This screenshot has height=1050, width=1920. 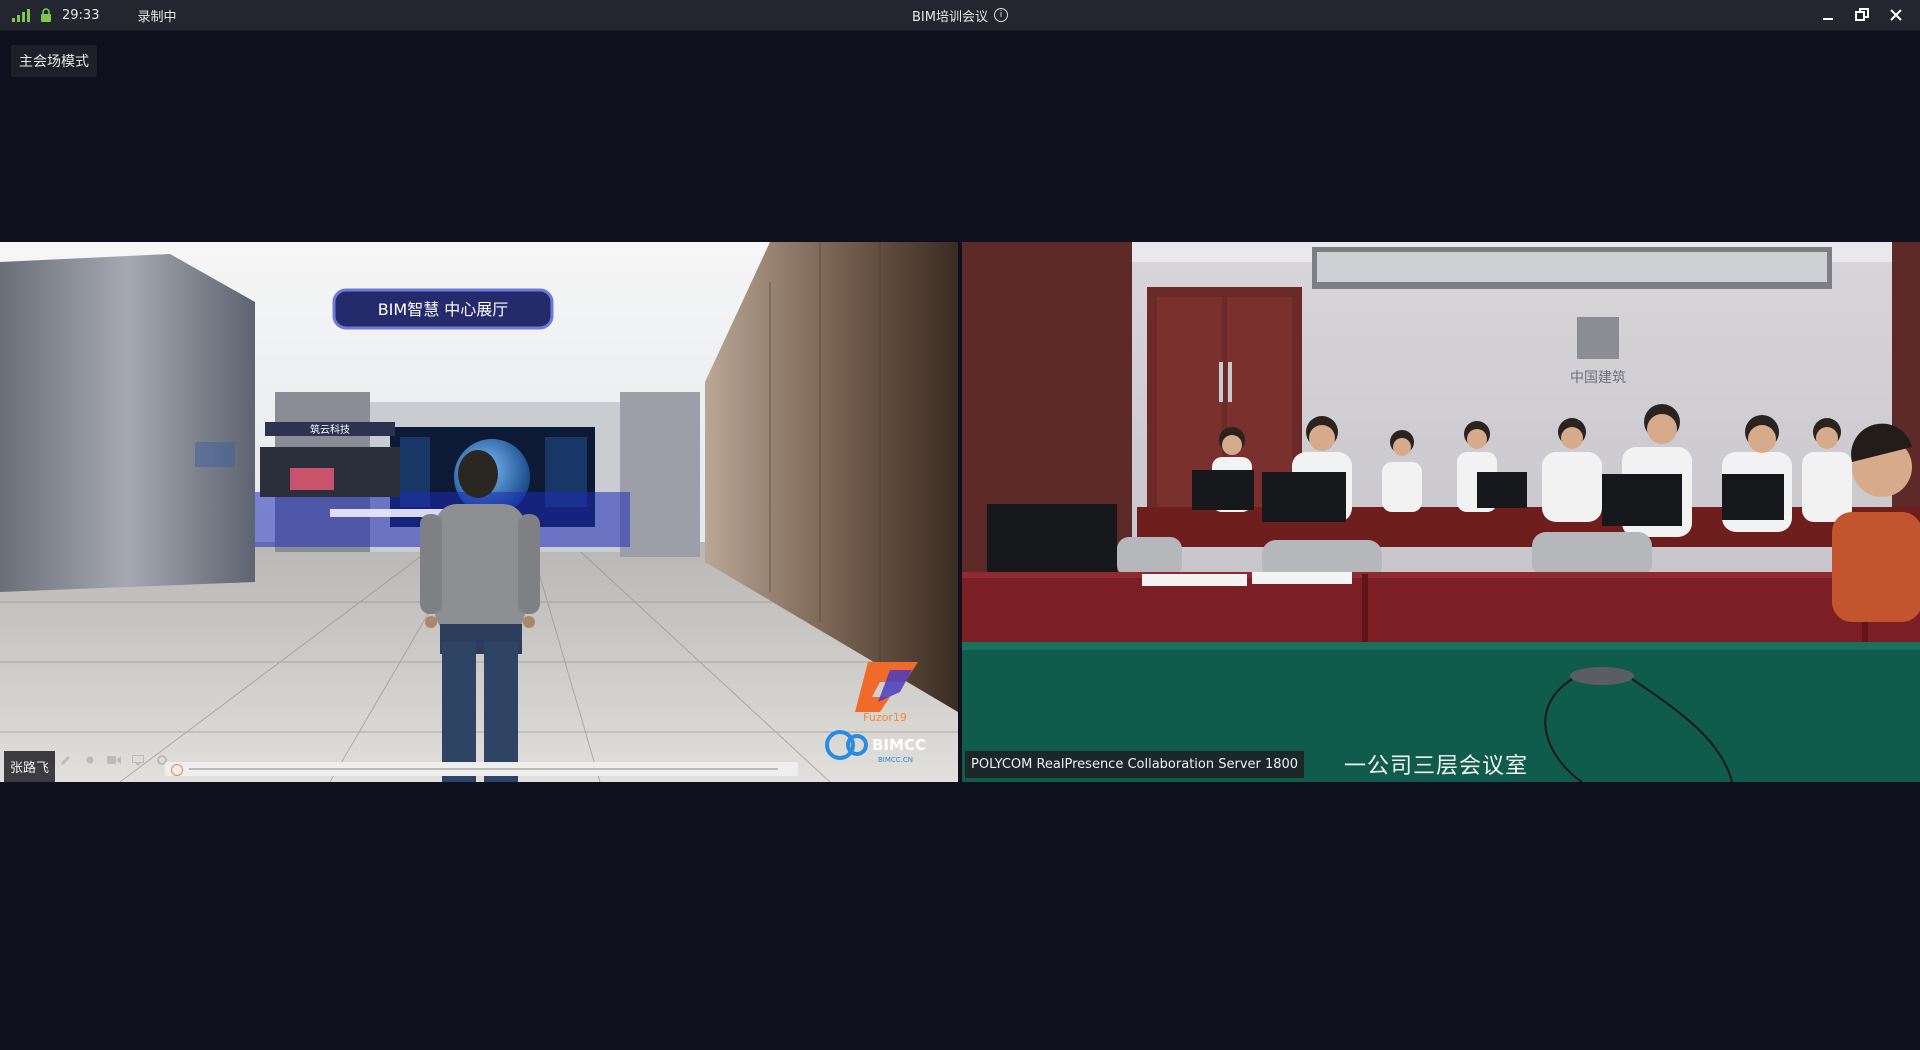 What do you see at coordinates (46, 15) in the screenshot?
I see `lock-icon` at bounding box center [46, 15].